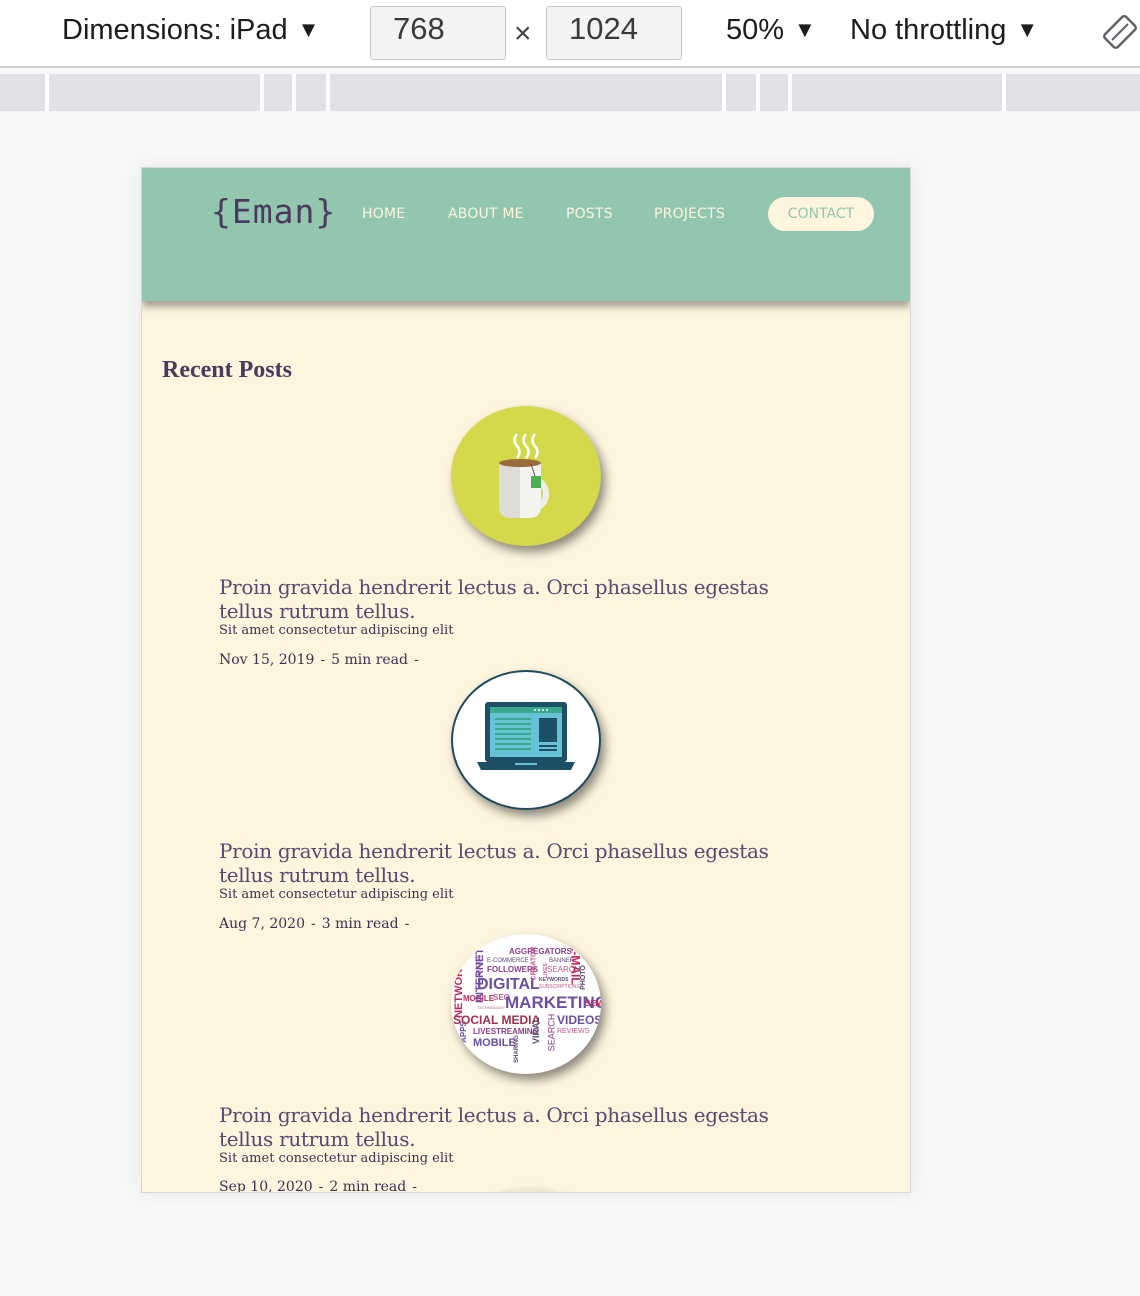 This screenshot has width=1140, height=1296. What do you see at coordinates (267, 660) in the screenshot?
I see `post-date: Nov 15, 2019` at bounding box center [267, 660].